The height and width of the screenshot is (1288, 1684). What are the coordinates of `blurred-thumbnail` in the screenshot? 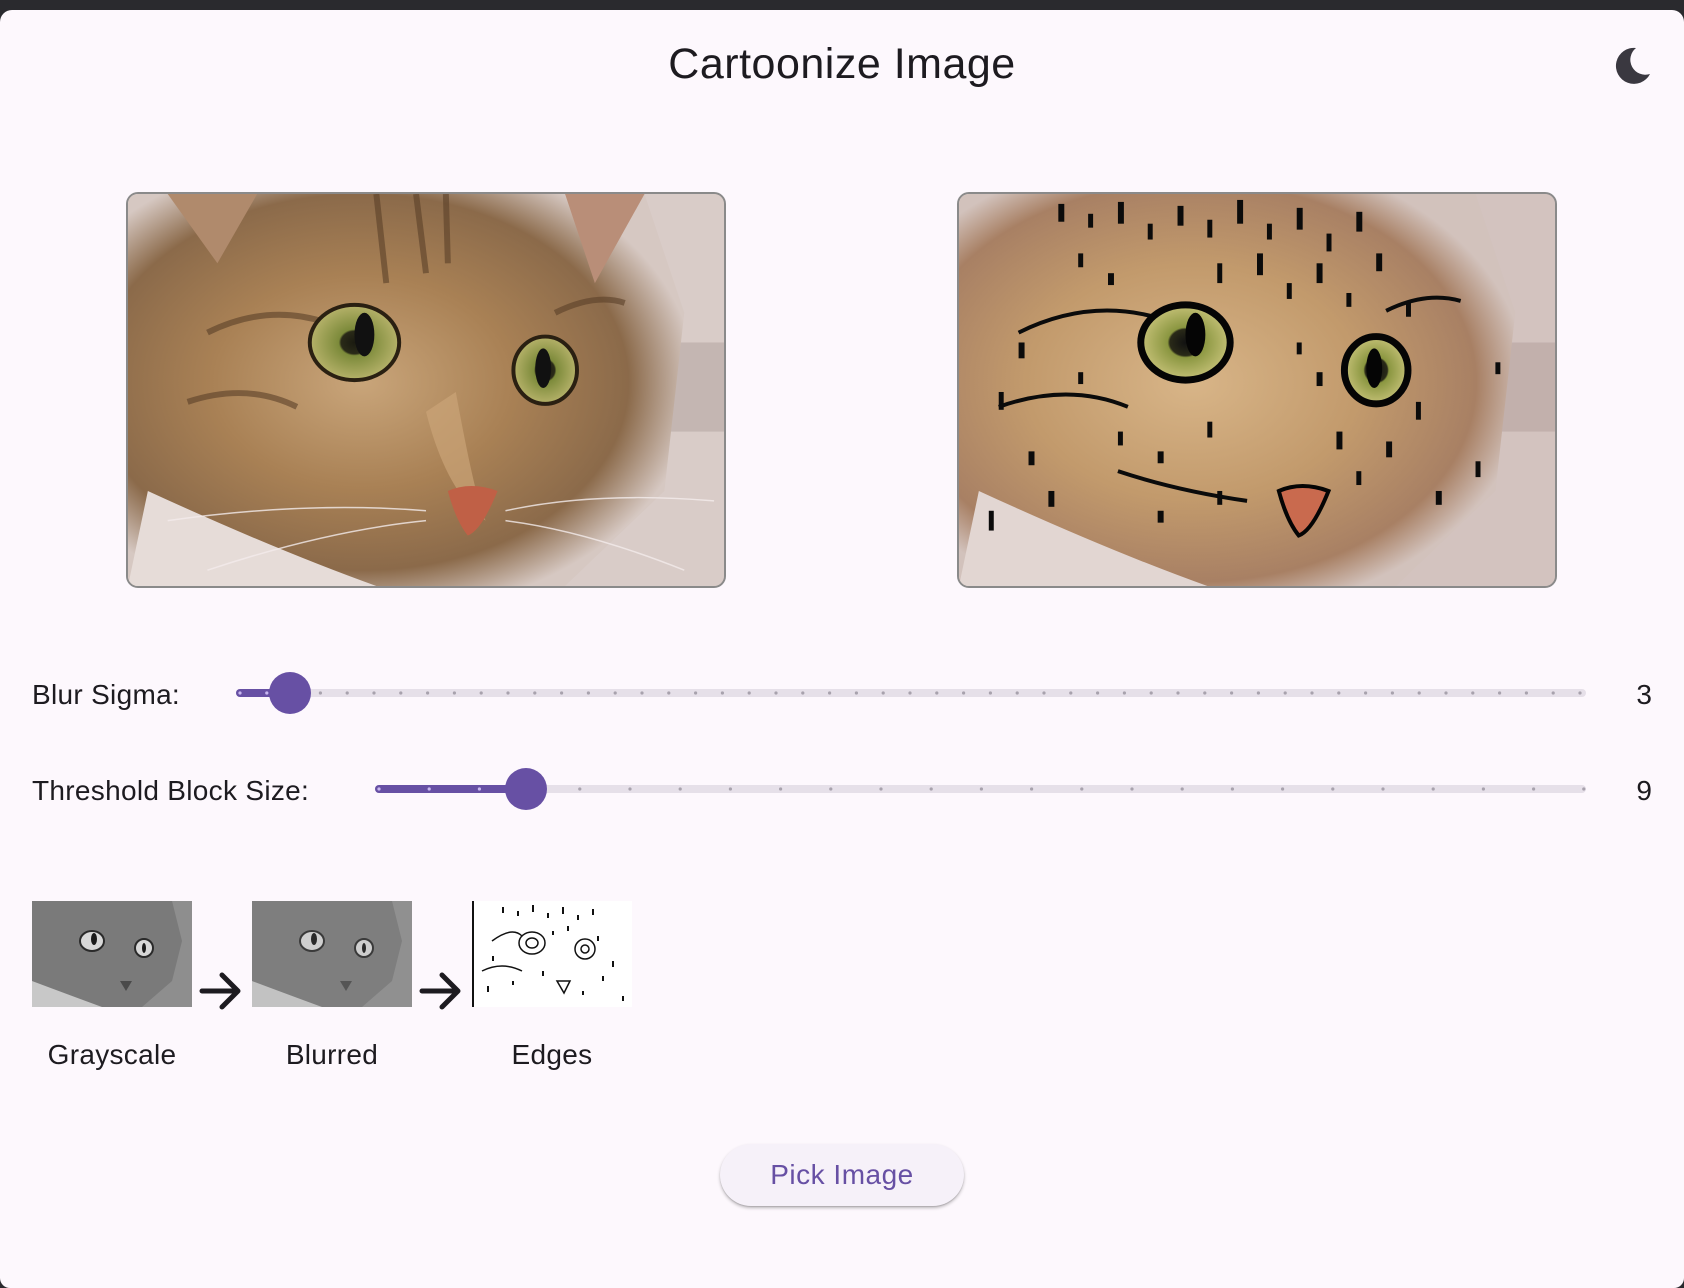 It's located at (332, 954).